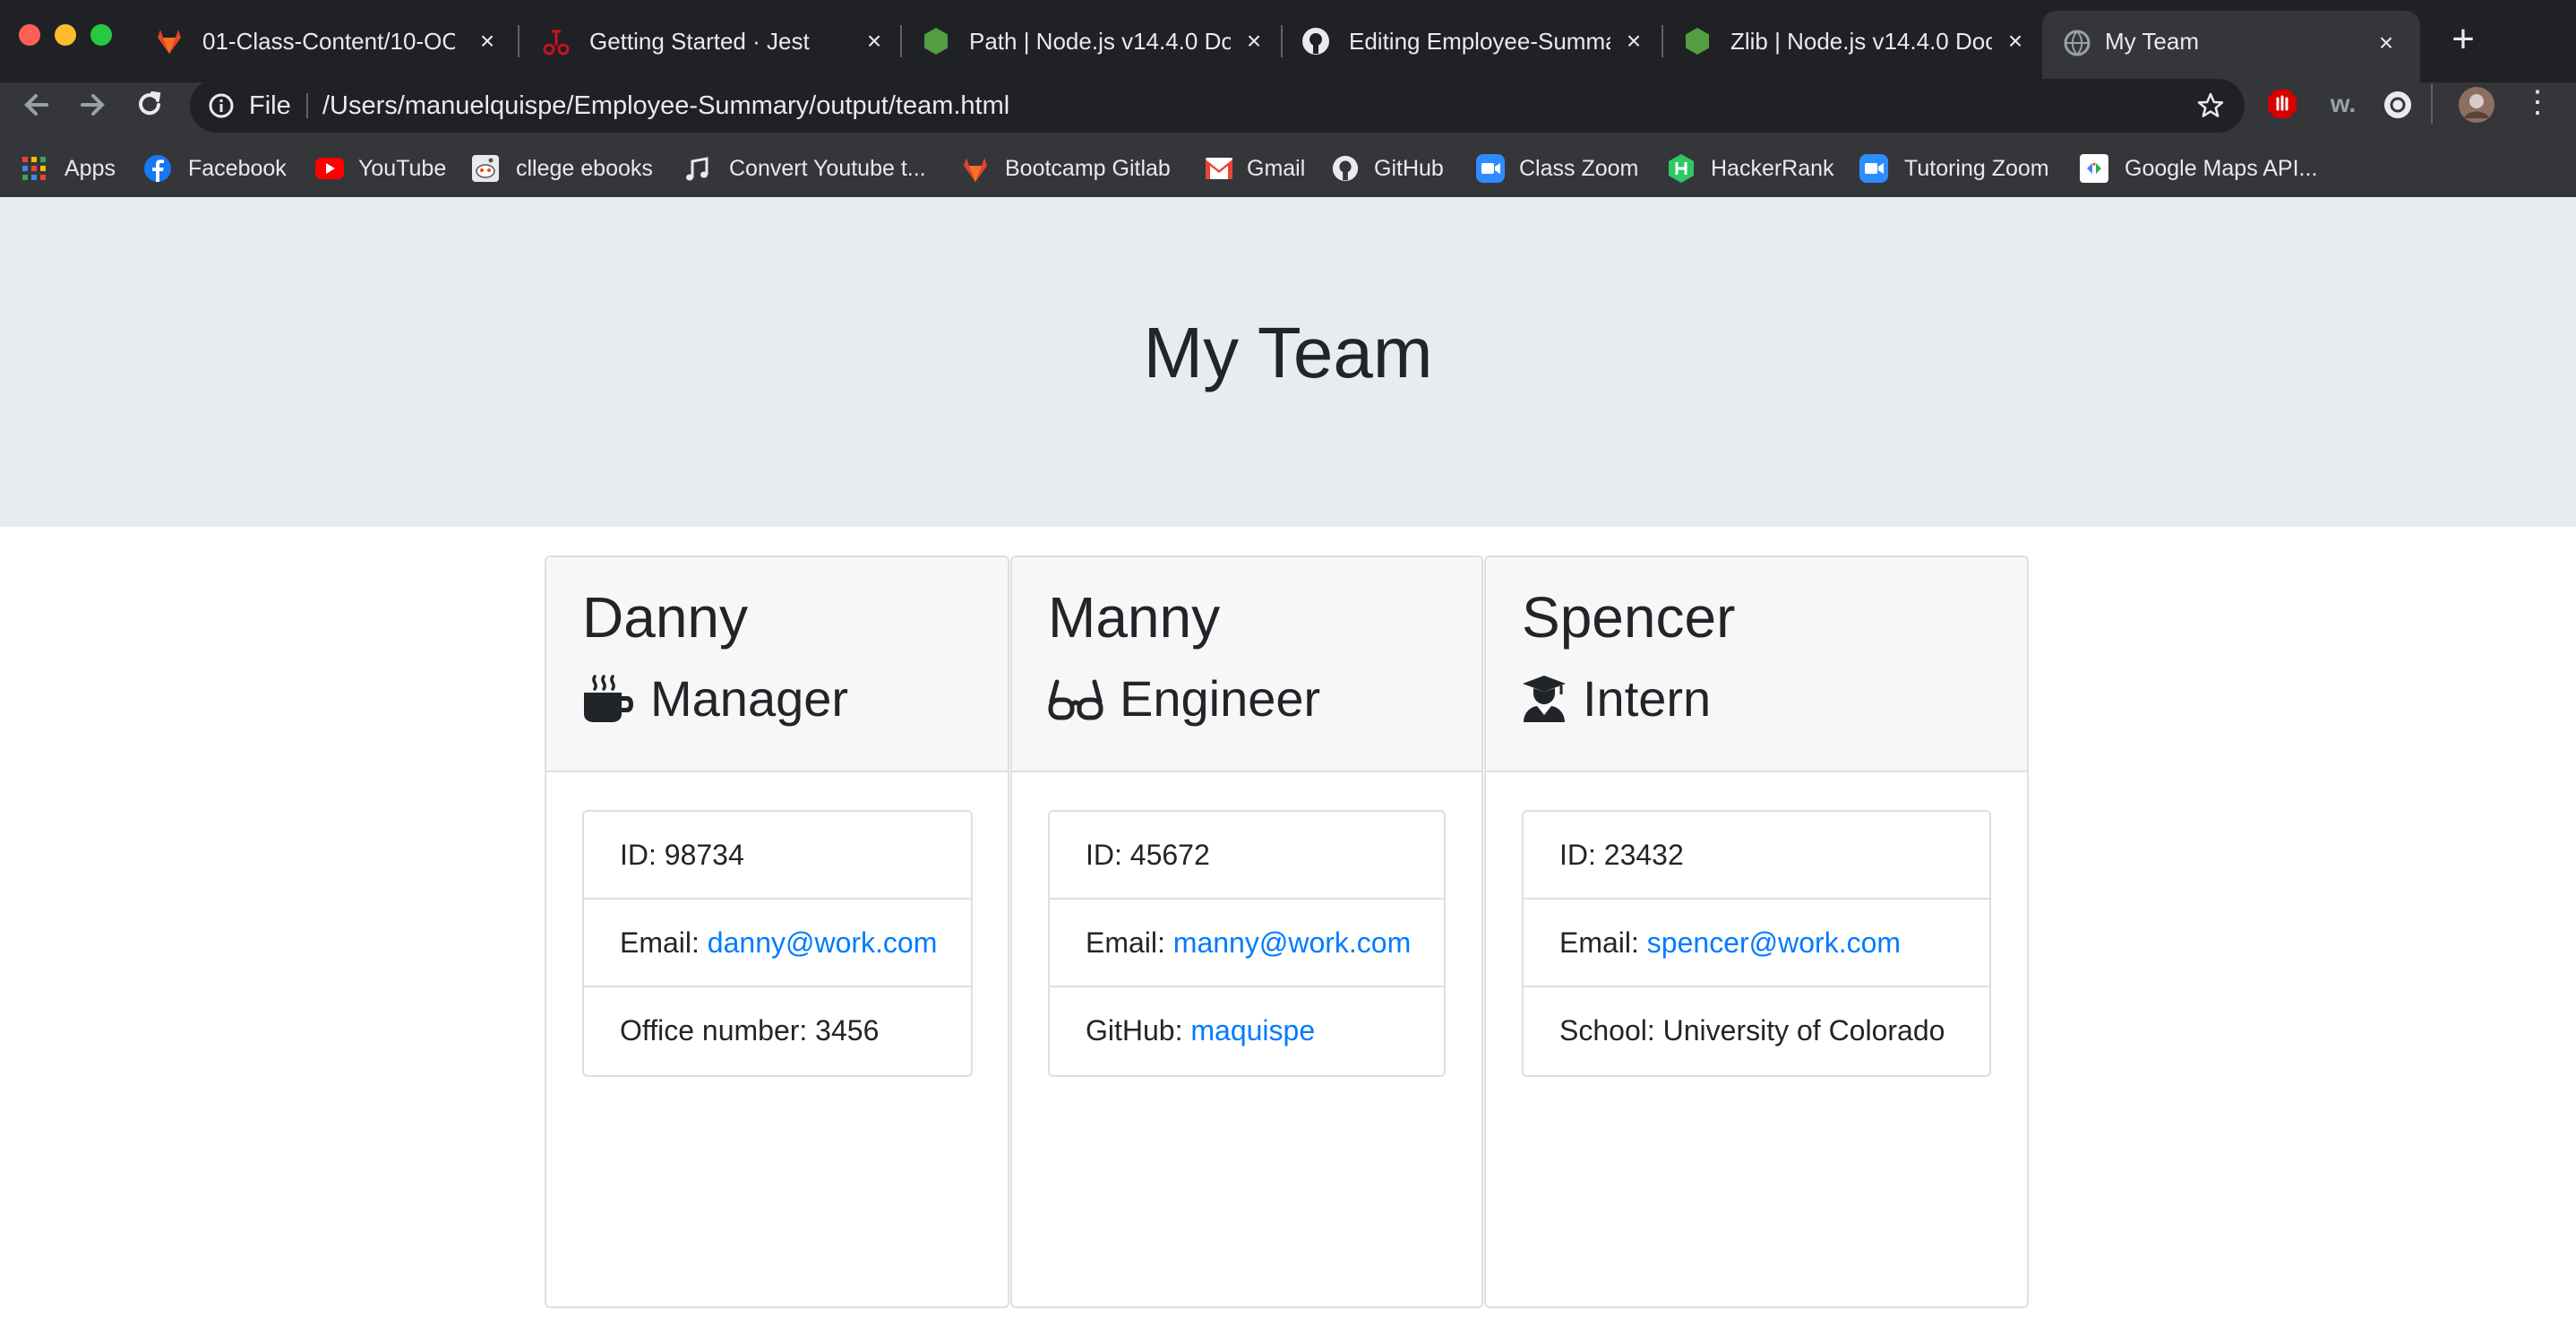 This screenshot has height=1344, width=2576. What do you see at coordinates (307, 106) in the screenshot?
I see `address-divider` at bounding box center [307, 106].